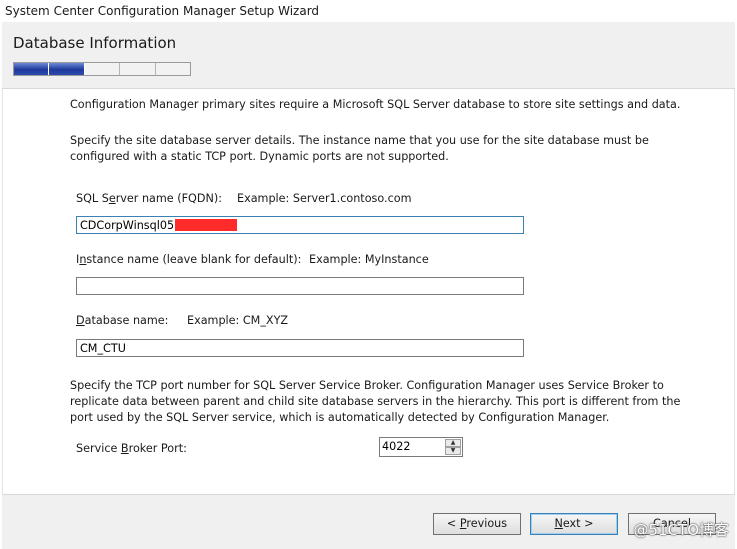 The image size is (737, 549). Describe the element at coordinates (412, 446) in the screenshot. I see `broker-port-input` at that location.